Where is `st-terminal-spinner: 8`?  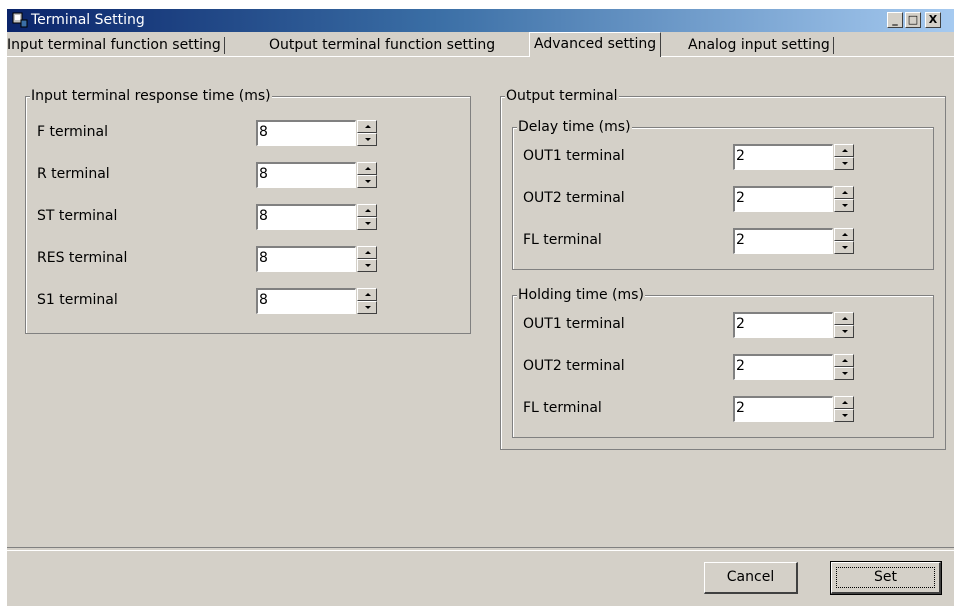 st-terminal-spinner: 8 is located at coordinates (318, 217).